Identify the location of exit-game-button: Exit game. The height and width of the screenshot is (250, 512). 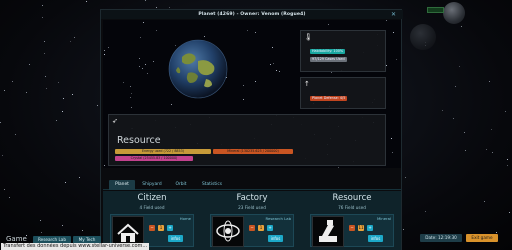
(482, 238).